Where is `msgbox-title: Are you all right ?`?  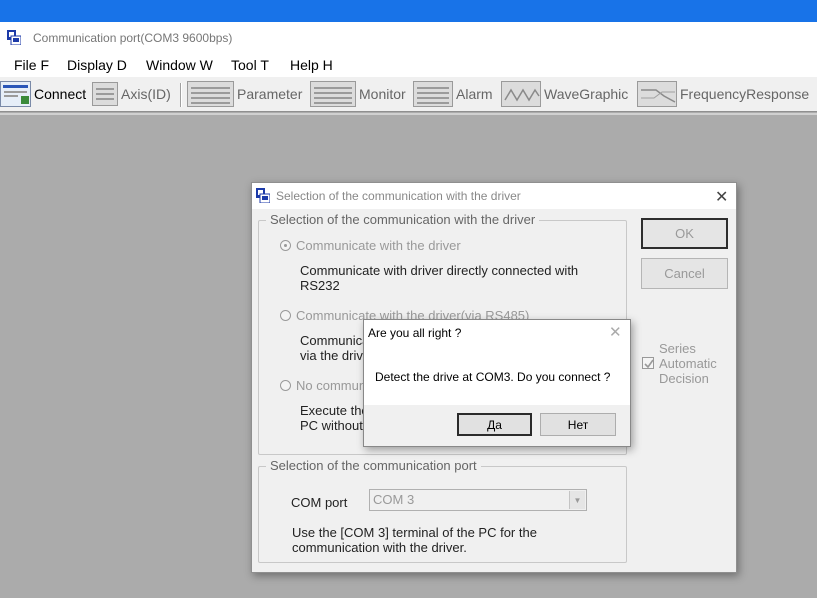
msgbox-title: Are you all right ? is located at coordinates (415, 333).